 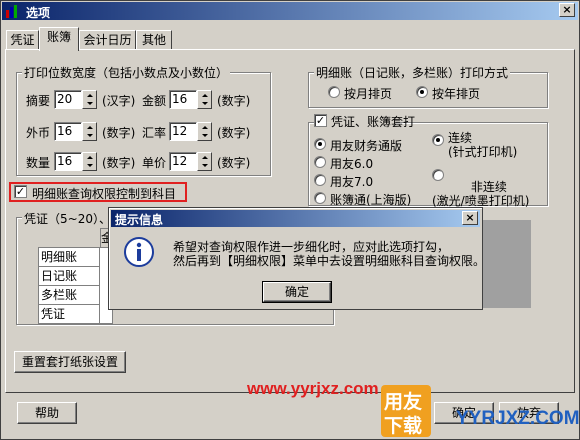 What do you see at coordinates (183, 161) in the screenshot?
I see `unit-price-width-input: 12` at bounding box center [183, 161].